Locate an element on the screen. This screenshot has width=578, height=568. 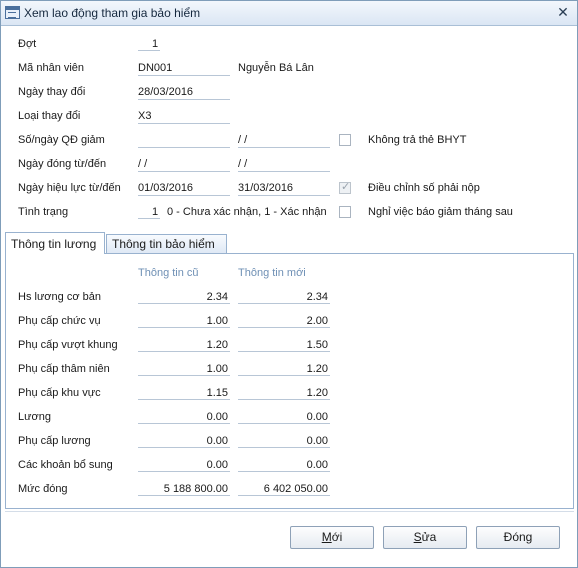
window-title: Xem lao động tham gia bảo hiểm is located at coordinates (112, 13).